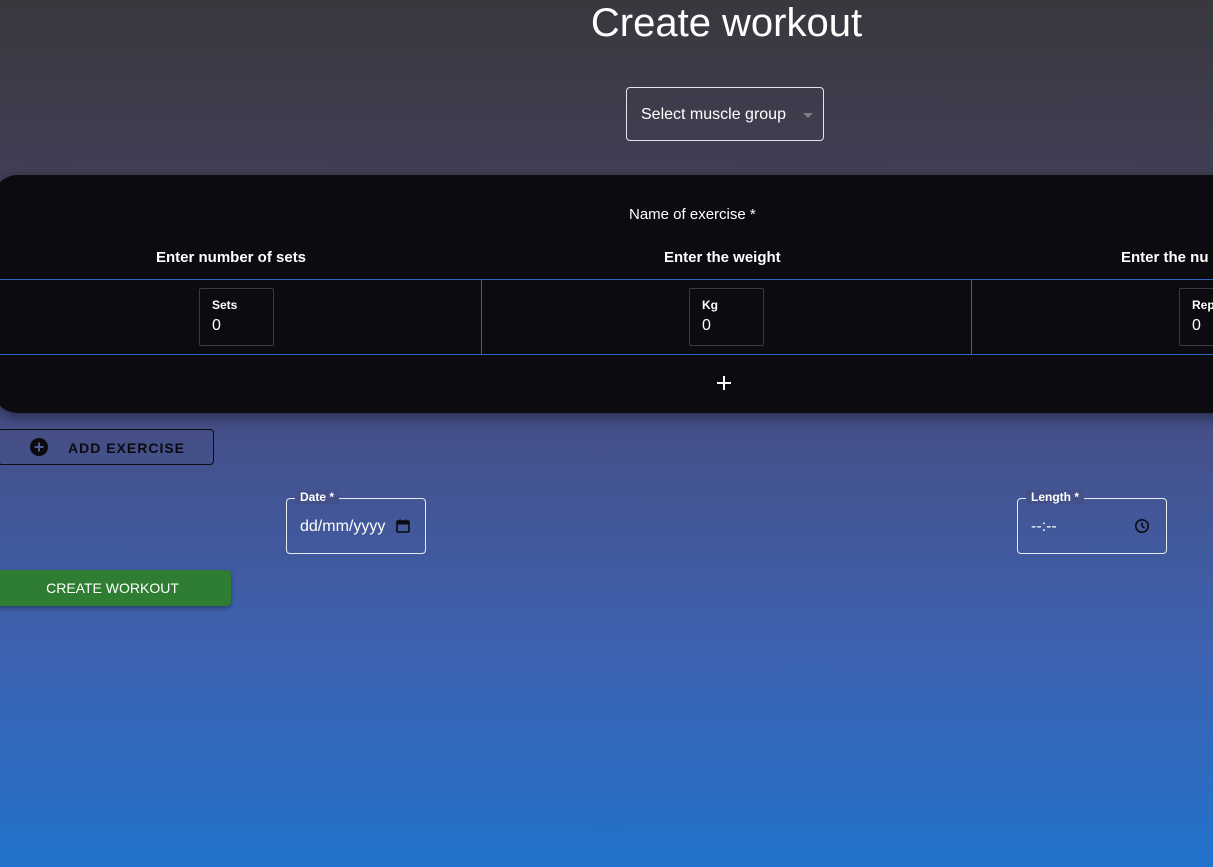  Describe the element at coordinates (692, 215) in the screenshot. I see `exercise-name-label: Name of exercise *` at that location.